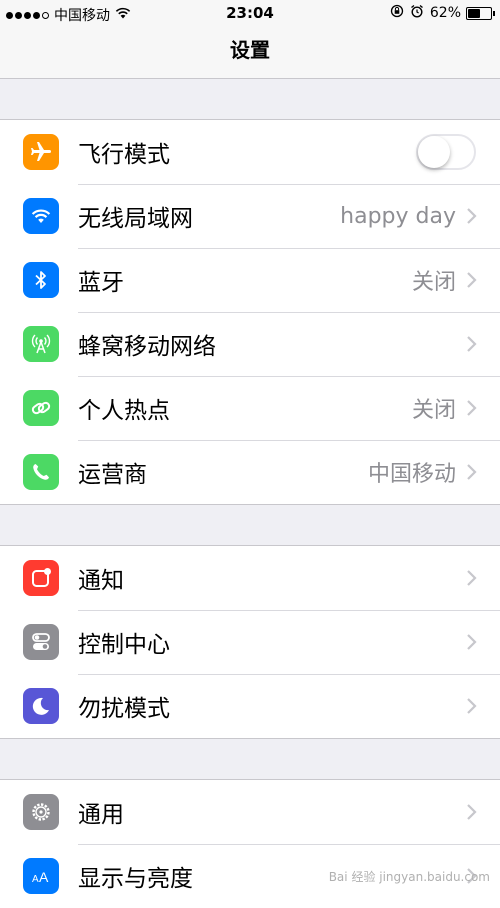 This screenshot has height=908, width=500. I want to click on row-wifi: 无线局域网 happy day, so click(250, 216).